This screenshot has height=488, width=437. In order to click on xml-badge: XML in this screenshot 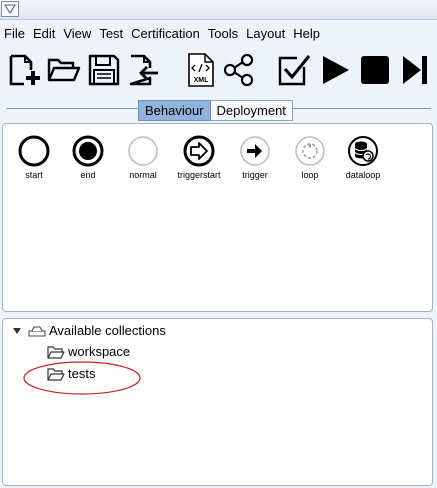, I will do `click(202, 80)`.